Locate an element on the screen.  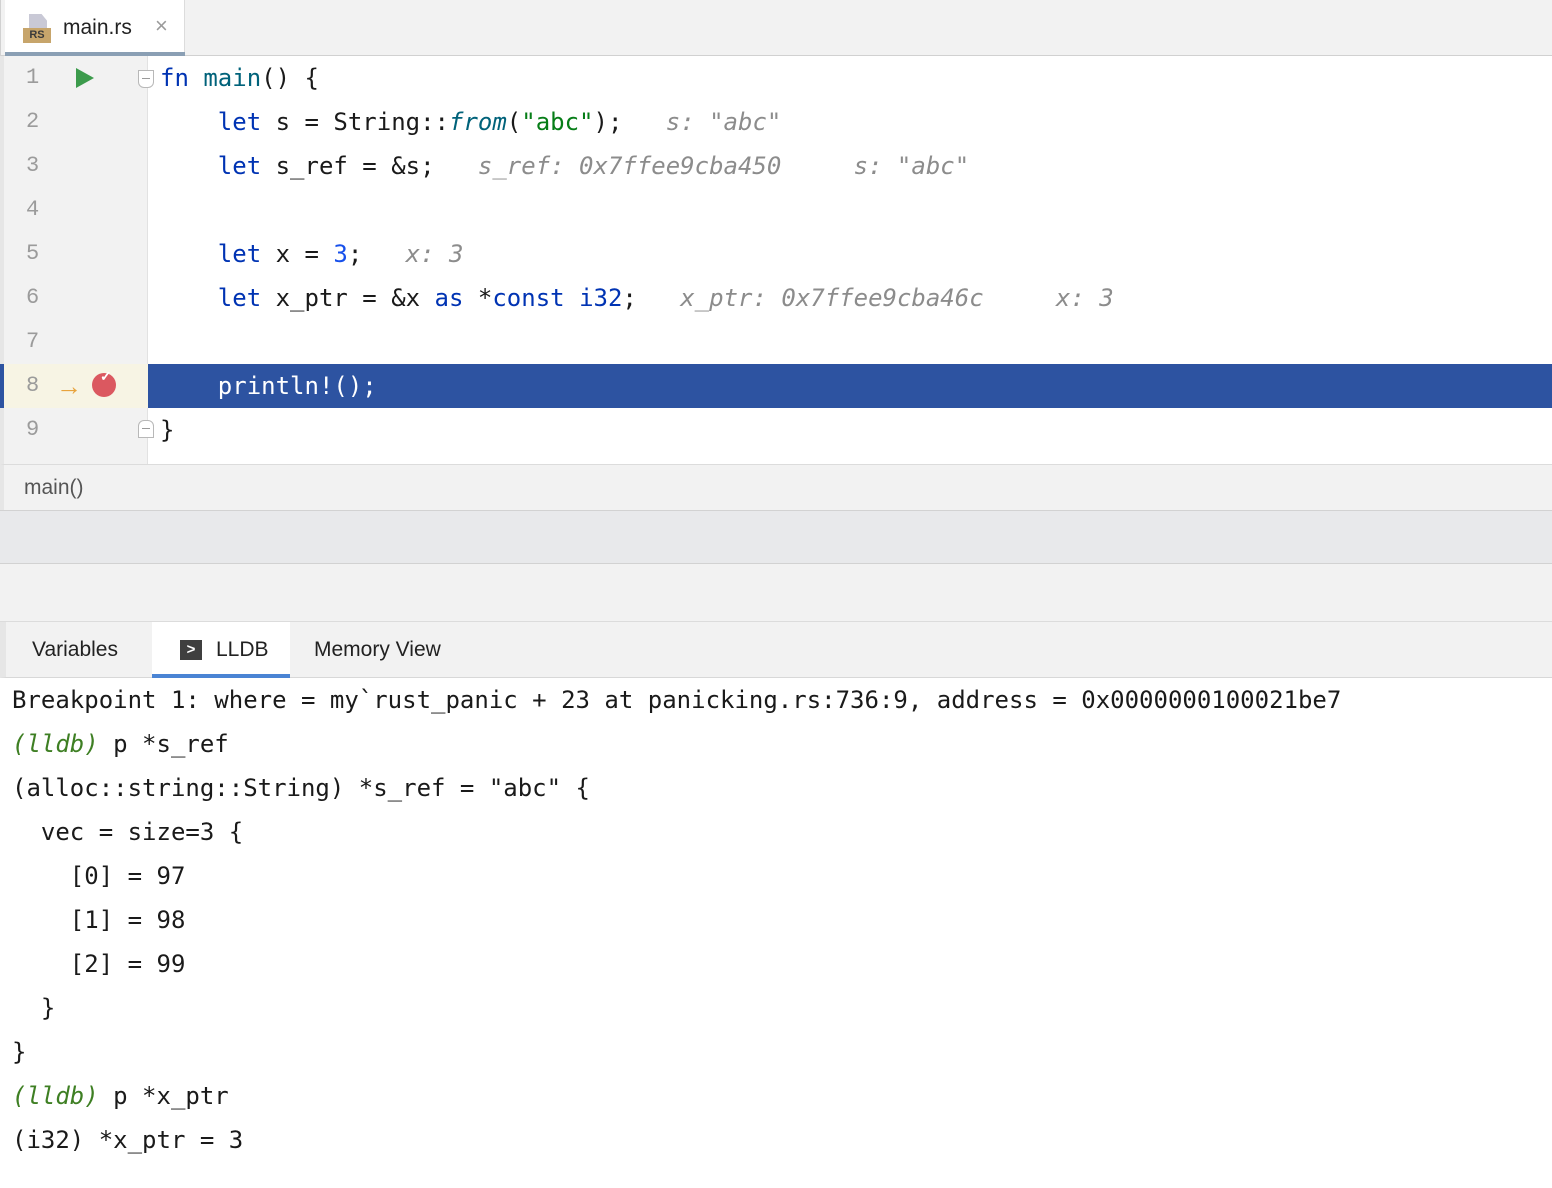
line-number: 1 is located at coordinates (33, 77).